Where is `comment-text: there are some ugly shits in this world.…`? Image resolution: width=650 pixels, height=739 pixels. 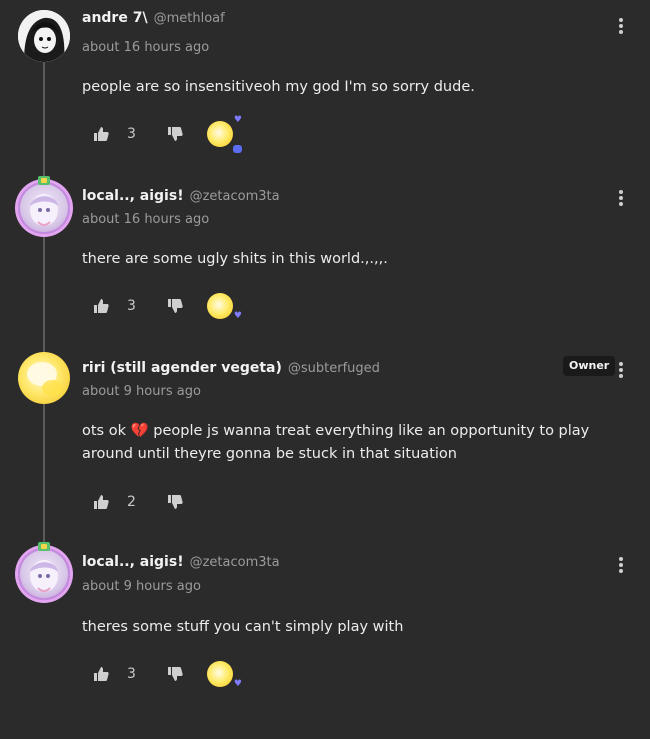 comment-text: there are some ugly shits in this world.… is located at coordinates (235, 259).